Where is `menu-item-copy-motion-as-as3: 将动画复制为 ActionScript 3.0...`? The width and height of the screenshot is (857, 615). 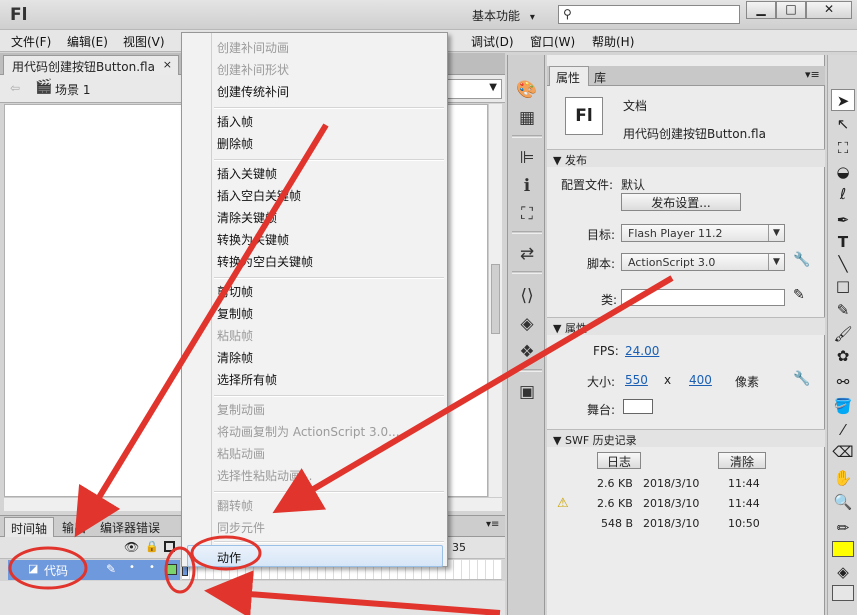
menu-item-copy-motion-as-as3: 将动画复制为 ActionScript 3.0... is located at coordinates (308, 431).